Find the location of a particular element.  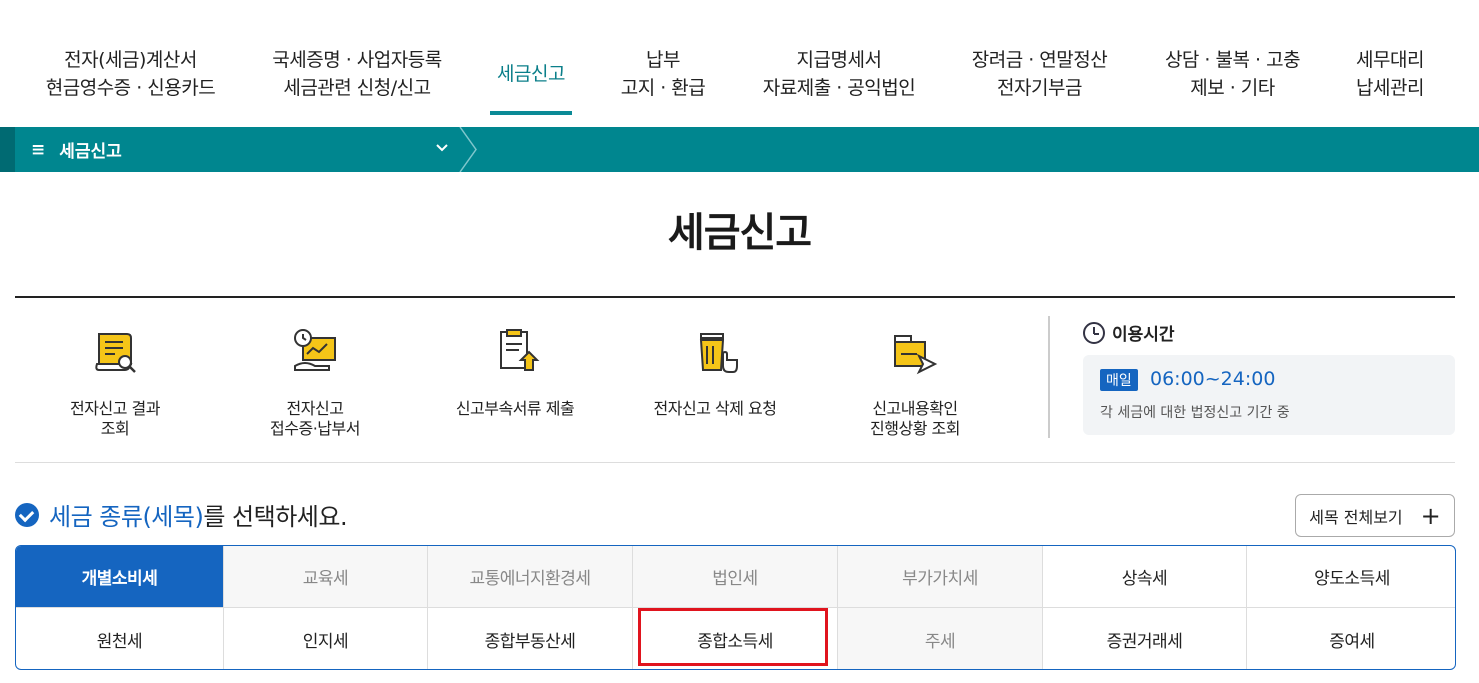

quick-progress-lookup: 신고내용확인 진행상황 조회 is located at coordinates (915, 382).